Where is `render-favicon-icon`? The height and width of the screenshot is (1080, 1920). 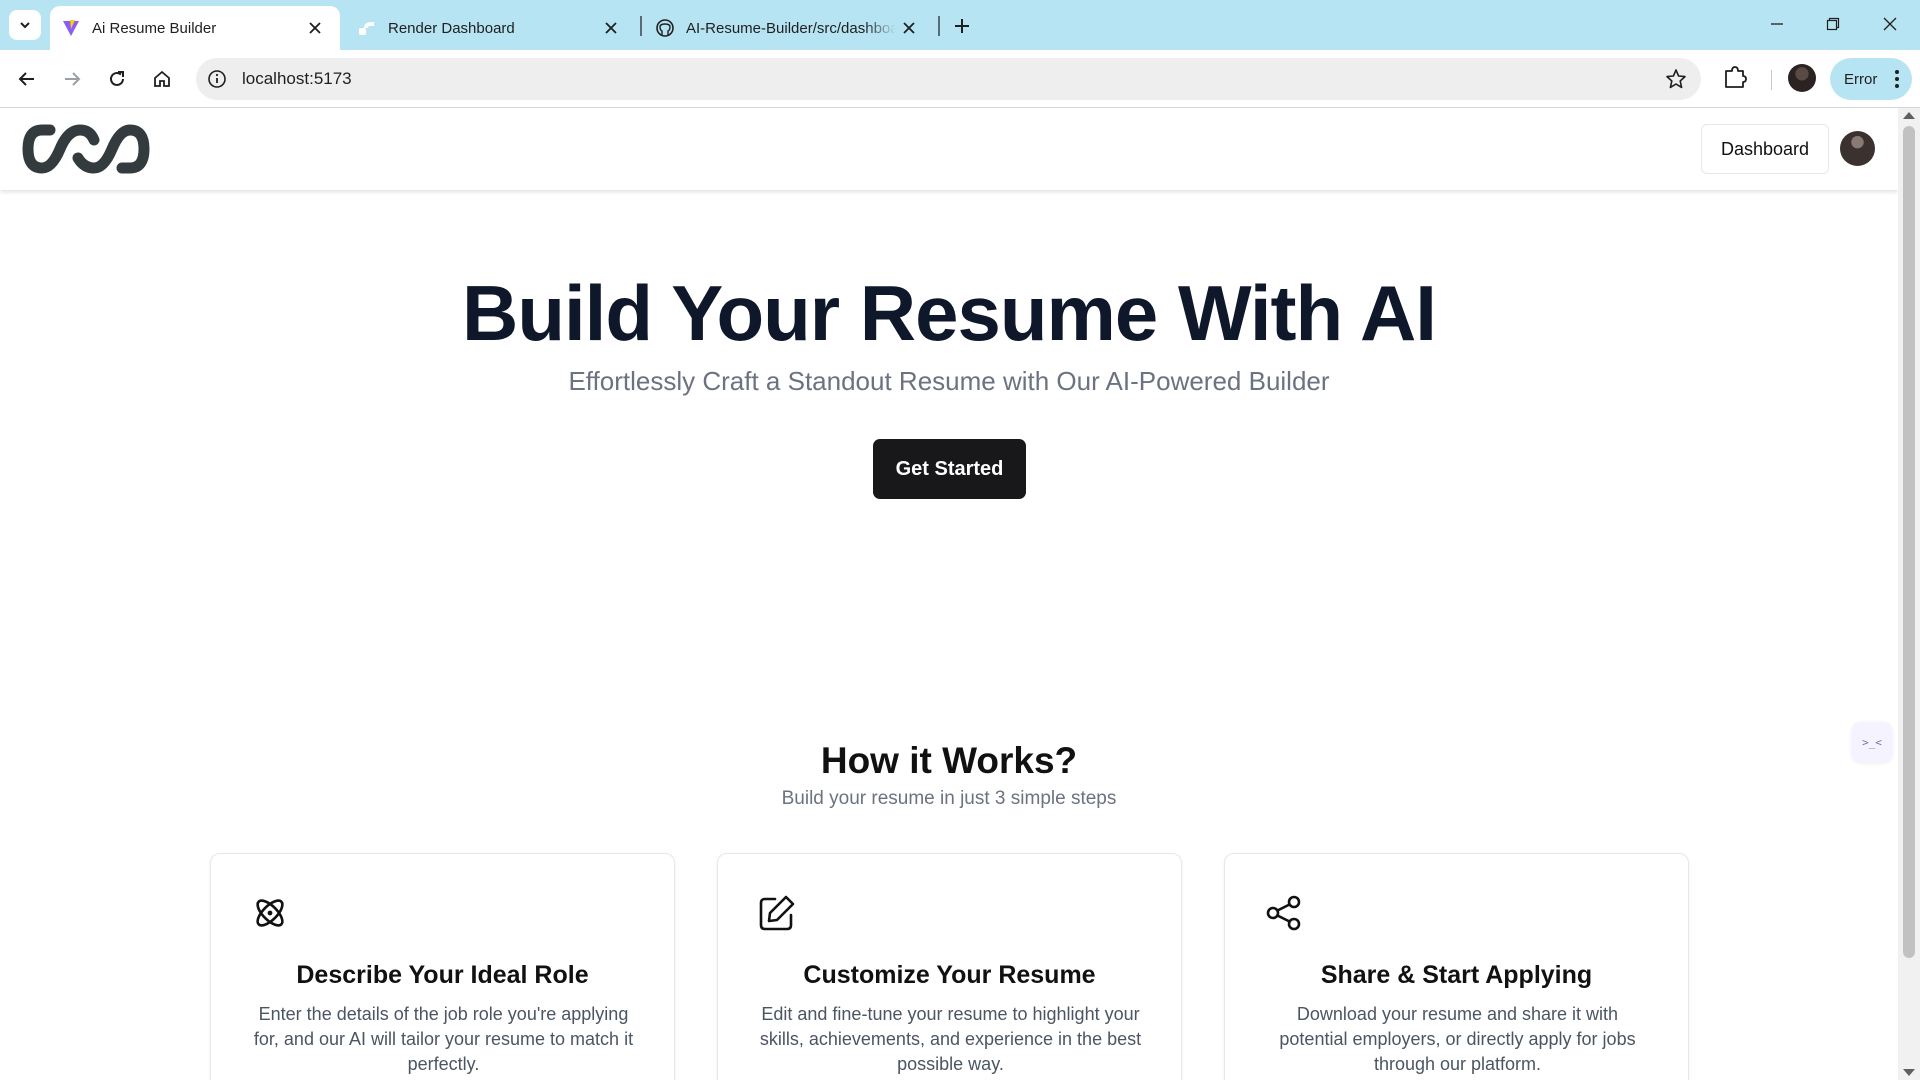
render-favicon-icon is located at coordinates (367, 28).